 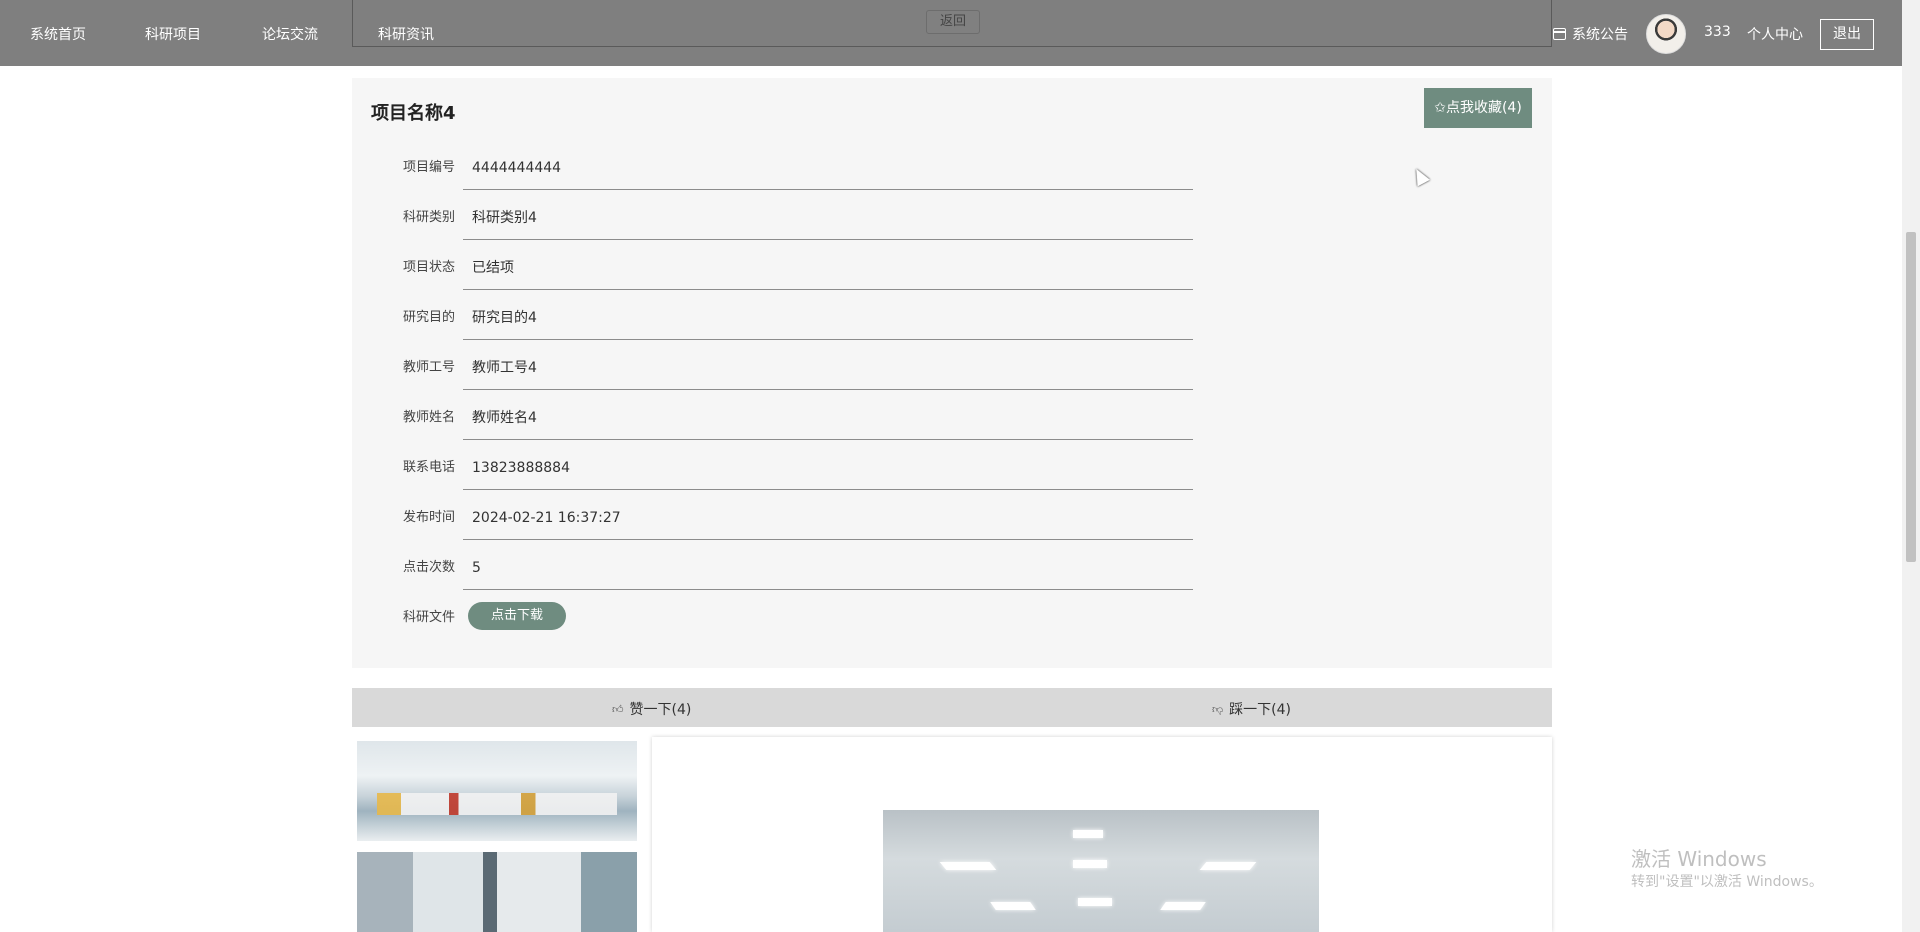 What do you see at coordinates (1775, 34) in the screenshot?
I see `personal-center-link: 个人中心` at bounding box center [1775, 34].